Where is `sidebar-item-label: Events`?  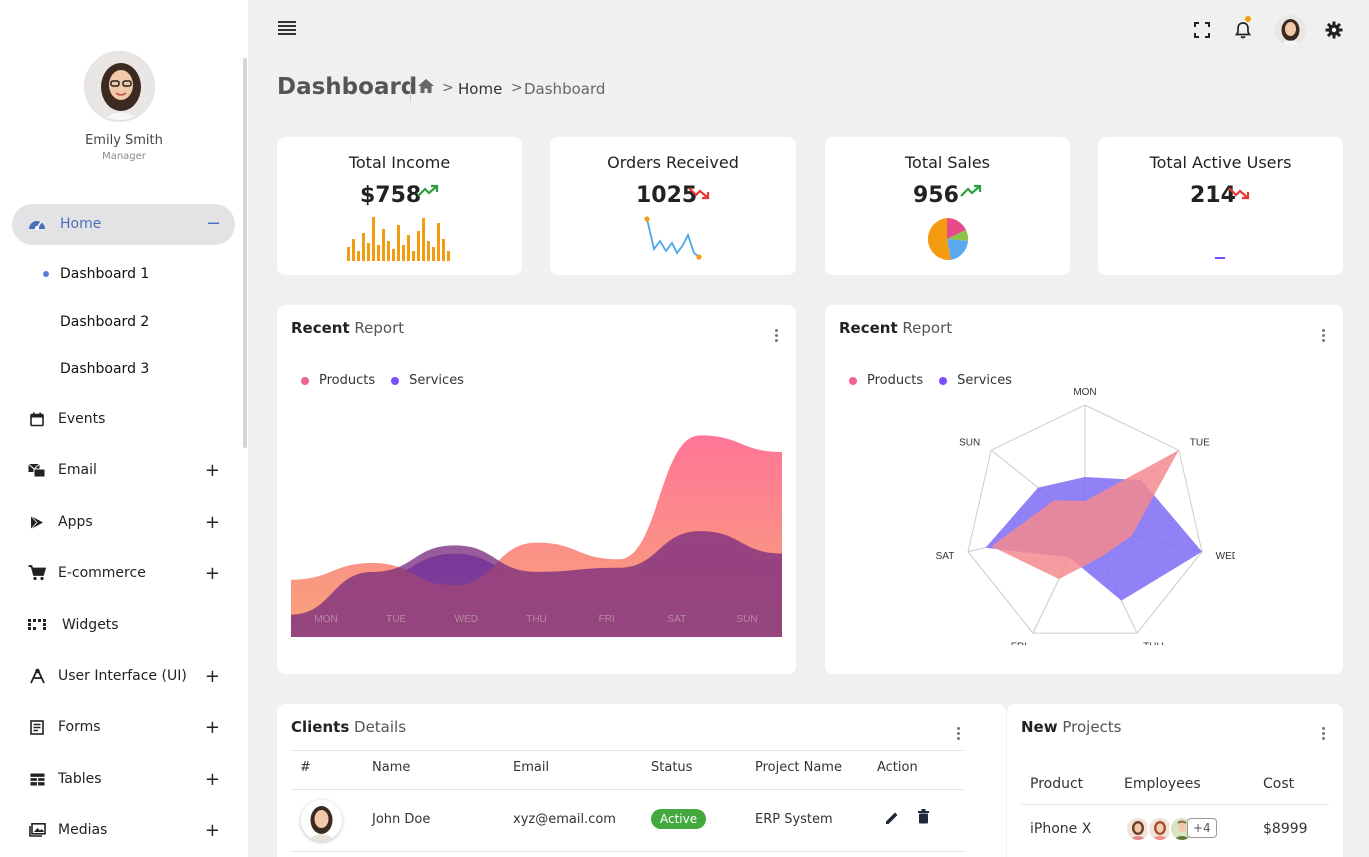
sidebar-item-label: Events is located at coordinates (82, 419).